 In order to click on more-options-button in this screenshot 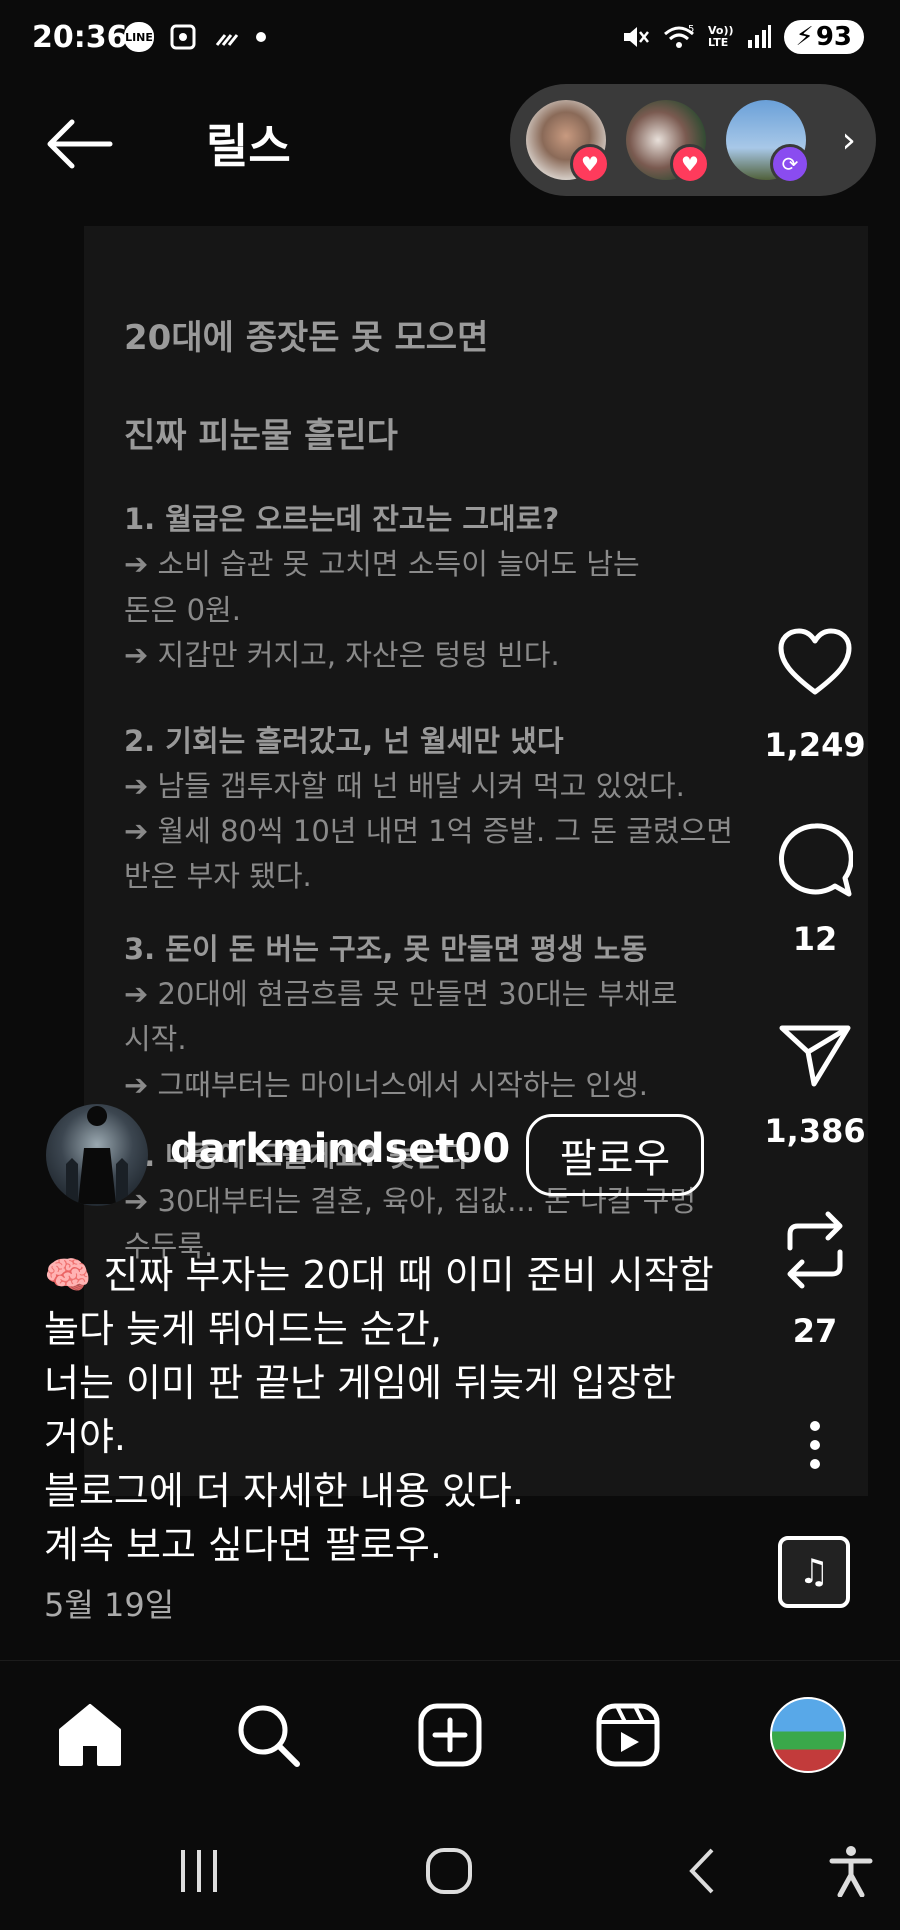, I will do `click(815, 1445)`.